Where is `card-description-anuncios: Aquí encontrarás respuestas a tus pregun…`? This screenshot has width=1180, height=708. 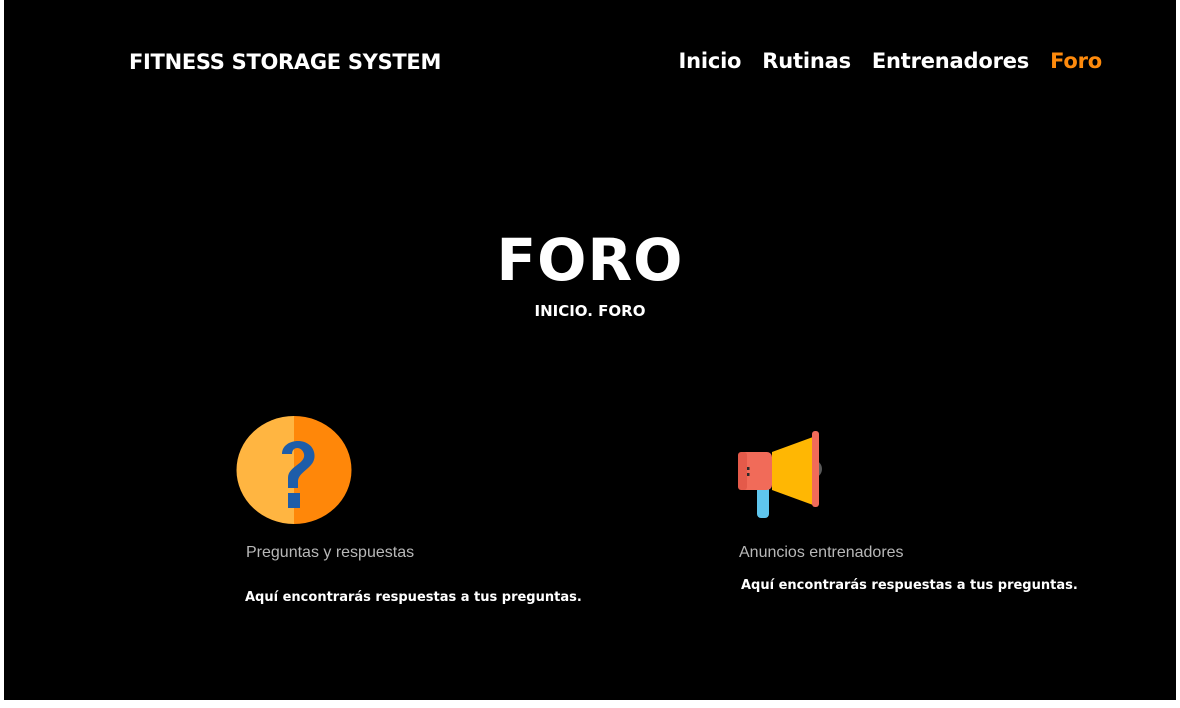 card-description-anuncios: Aquí encontrarás respuestas a tus pregun… is located at coordinates (909, 585).